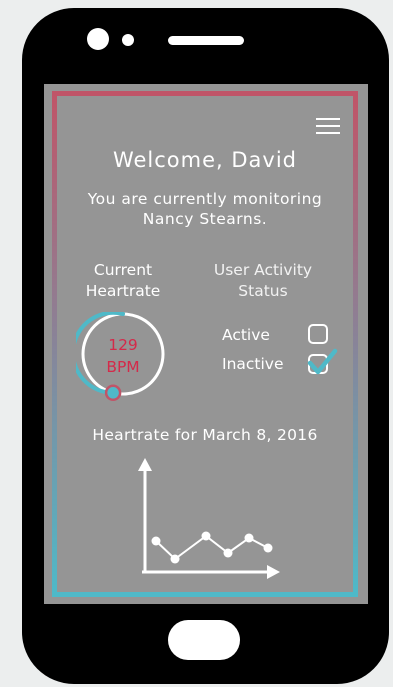  Describe the element at coordinates (113, 393) in the screenshot. I see `gauge-knob` at that location.